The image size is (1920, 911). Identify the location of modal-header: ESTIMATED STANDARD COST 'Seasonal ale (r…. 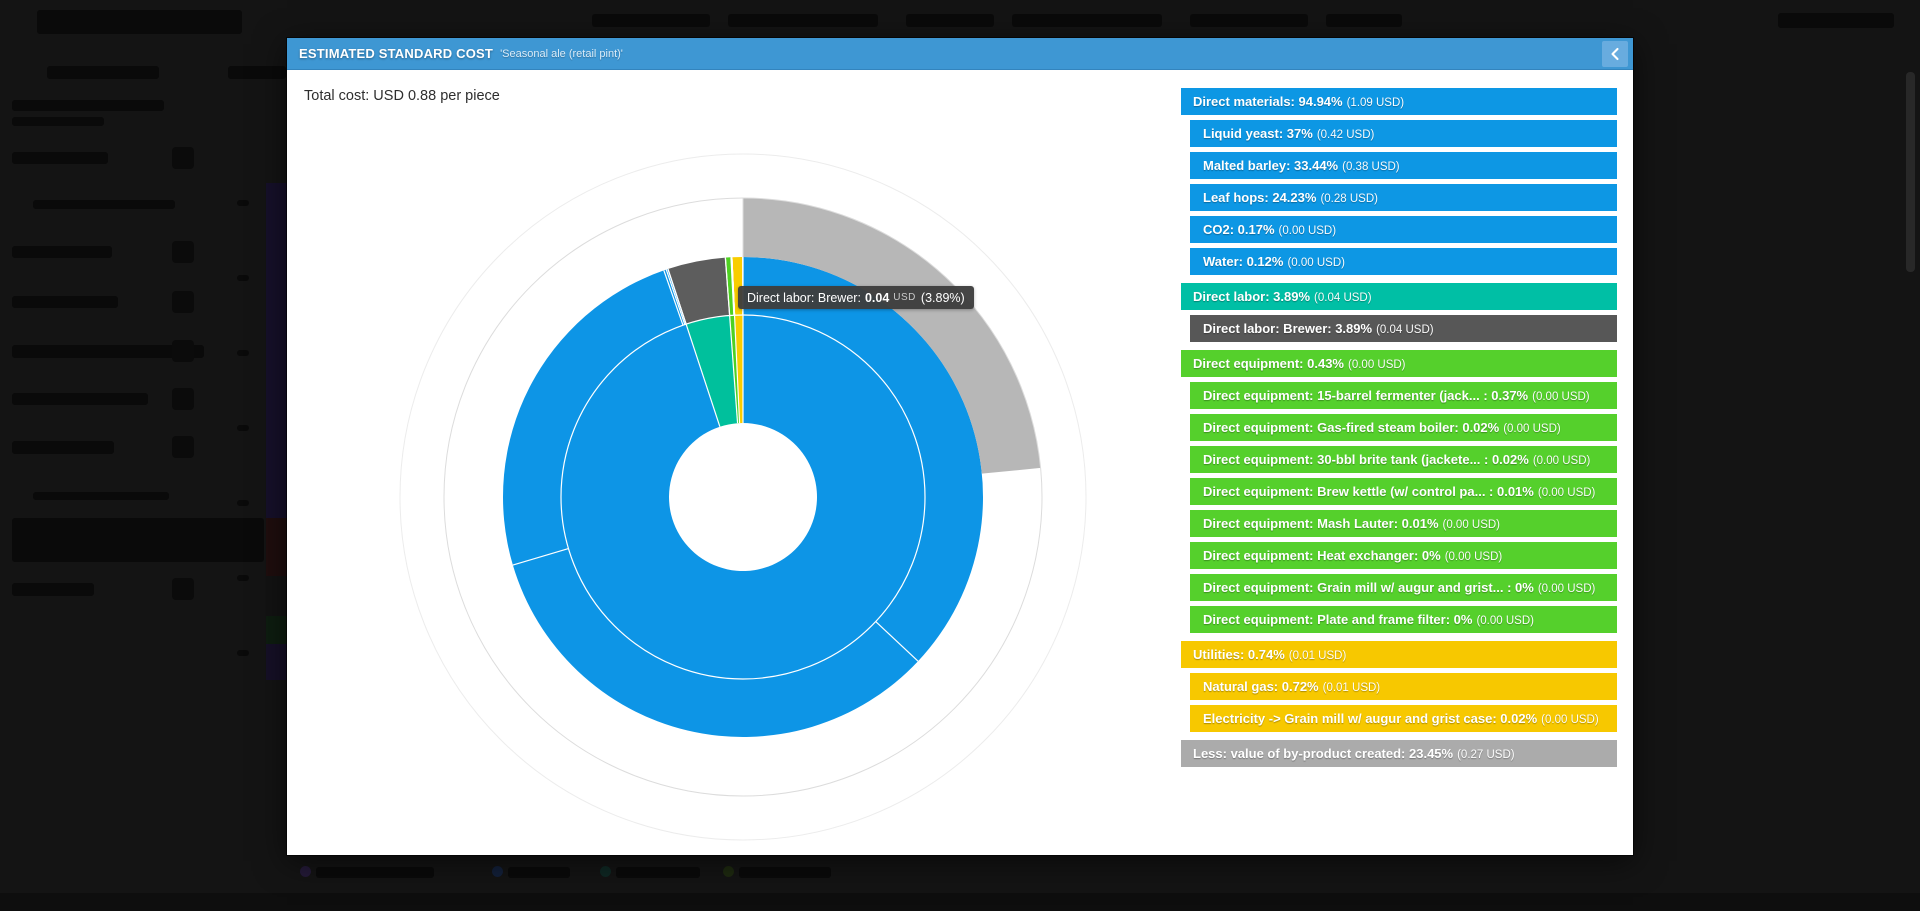
(960, 54).